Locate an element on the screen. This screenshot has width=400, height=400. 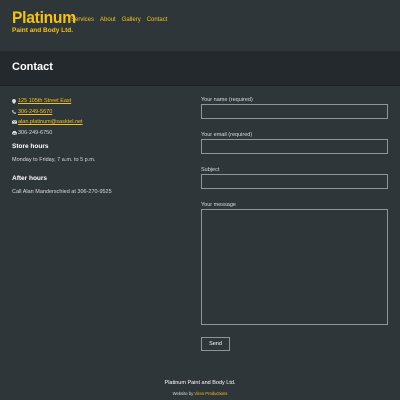
brand-logo-title: Platinum is located at coordinates (44, 17).